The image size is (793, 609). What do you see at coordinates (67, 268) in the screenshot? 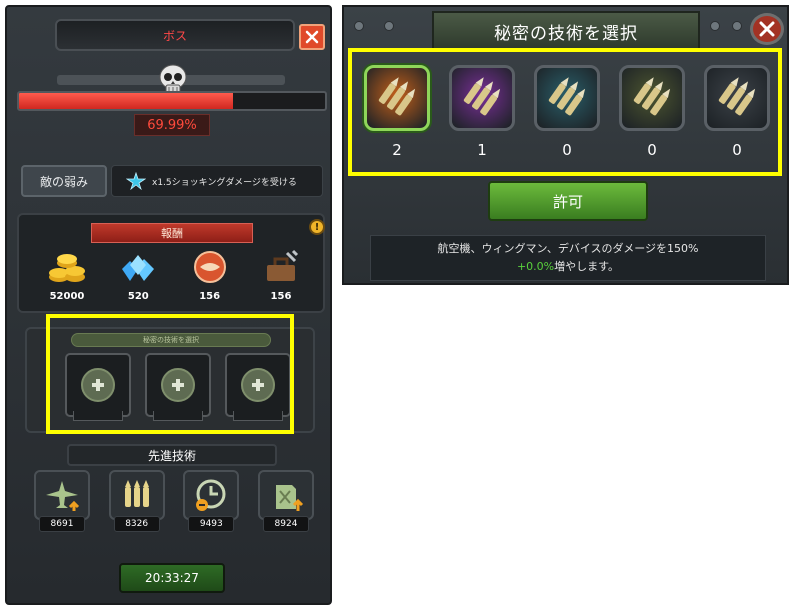
I see `gold-coins-icon` at bounding box center [67, 268].